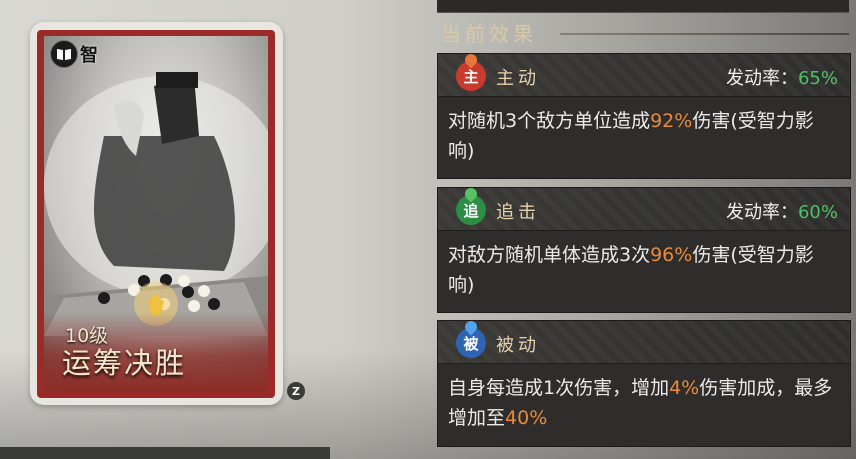  I want to click on section-title: 当前效果, so click(489, 34).